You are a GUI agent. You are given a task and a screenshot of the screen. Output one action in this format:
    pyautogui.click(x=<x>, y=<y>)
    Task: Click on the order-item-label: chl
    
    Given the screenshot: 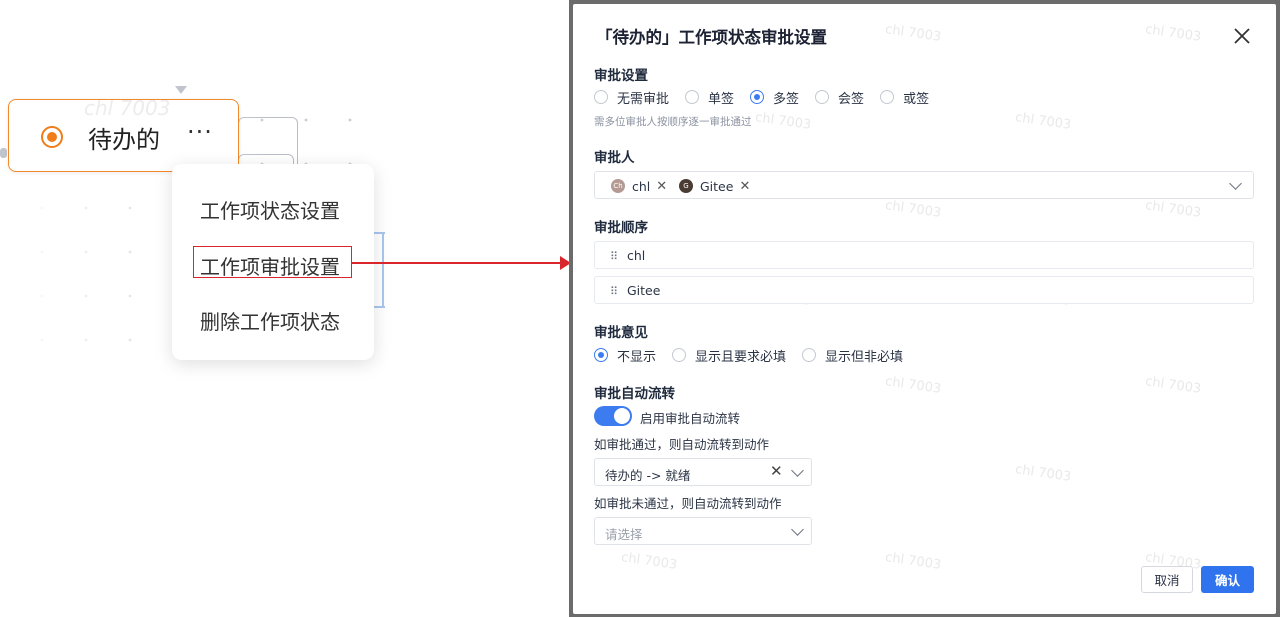 What is the action you would take?
    pyautogui.click(x=636, y=255)
    